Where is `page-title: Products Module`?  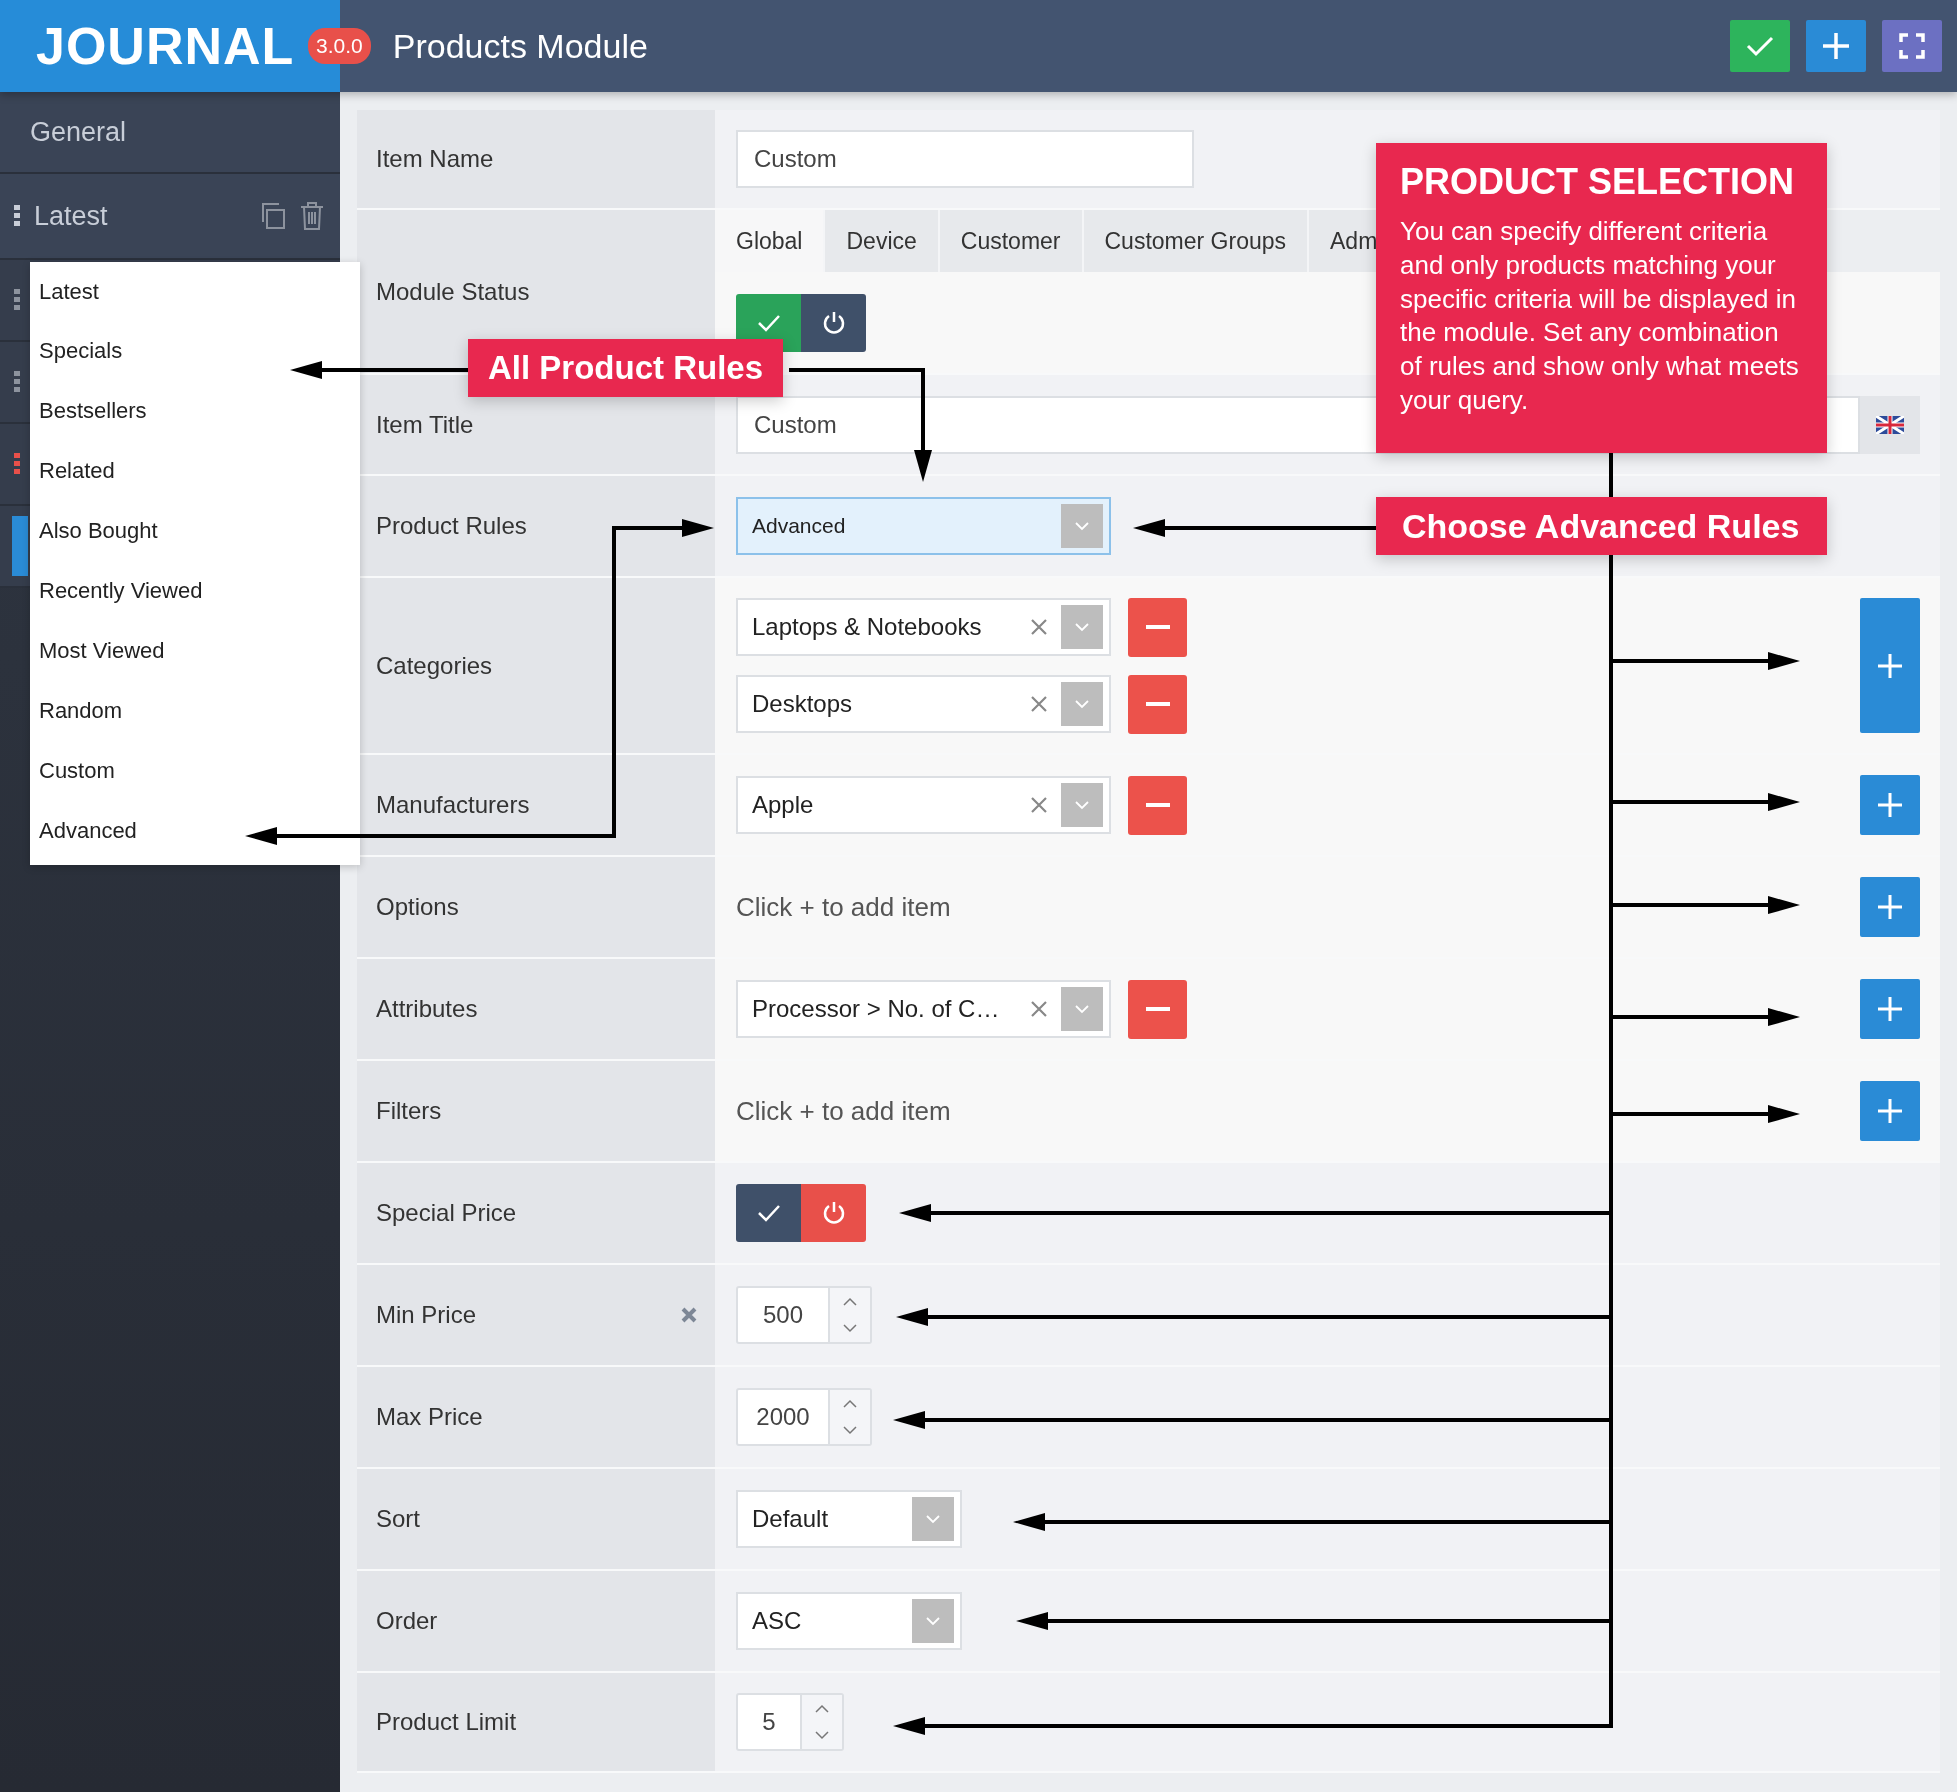 page-title: Products Module is located at coordinates (520, 46).